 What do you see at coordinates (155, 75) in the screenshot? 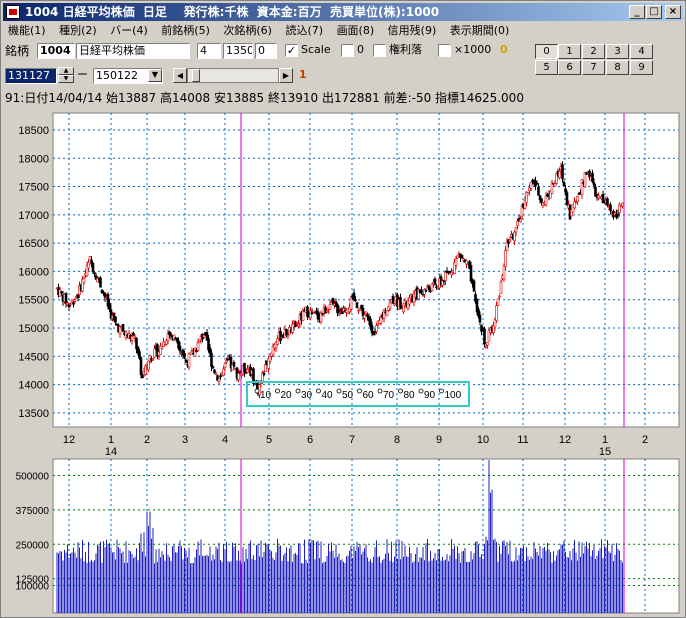
I see `date-to-dropdown-icon: ▼` at bounding box center [155, 75].